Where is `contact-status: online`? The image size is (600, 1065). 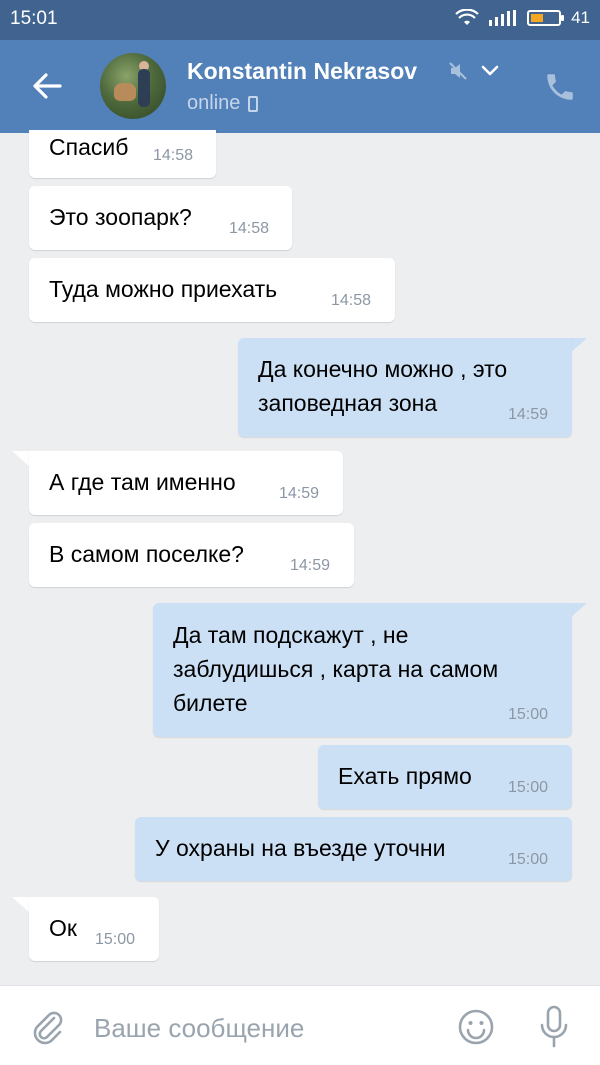
contact-status: online is located at coordinates (223, 103).